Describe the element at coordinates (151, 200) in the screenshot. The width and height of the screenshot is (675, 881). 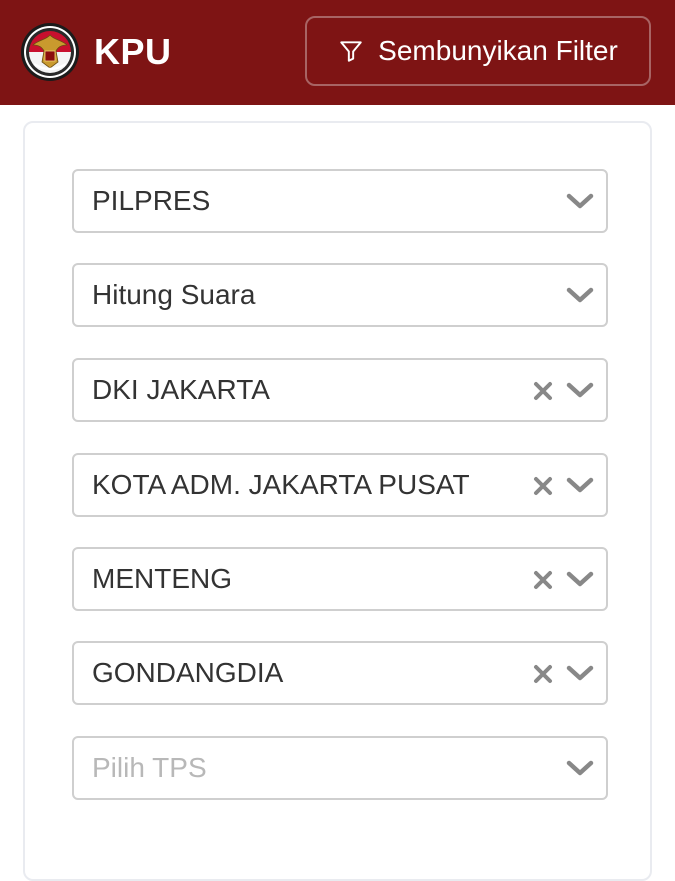
I see `election-type-value: PILPRES` at that location.